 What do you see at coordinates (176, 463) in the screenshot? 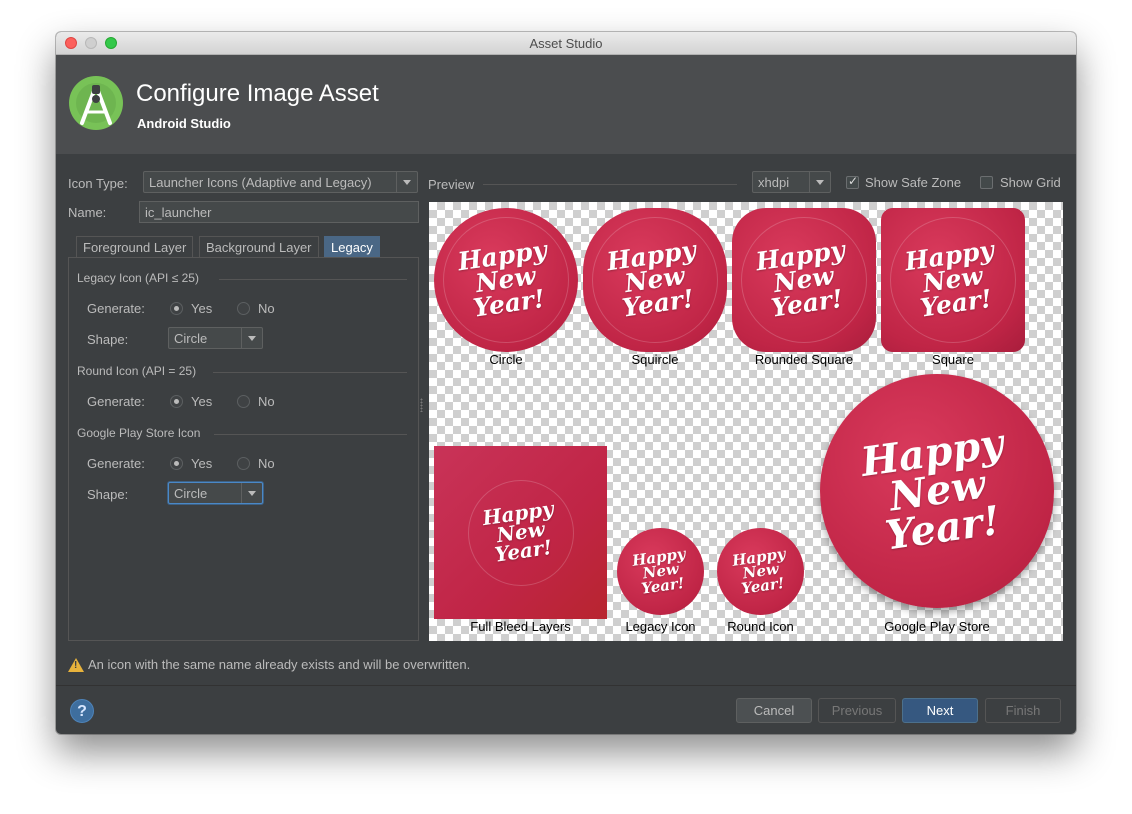
I see `play-generate-yes-radio` at bounding box center [176, 463].